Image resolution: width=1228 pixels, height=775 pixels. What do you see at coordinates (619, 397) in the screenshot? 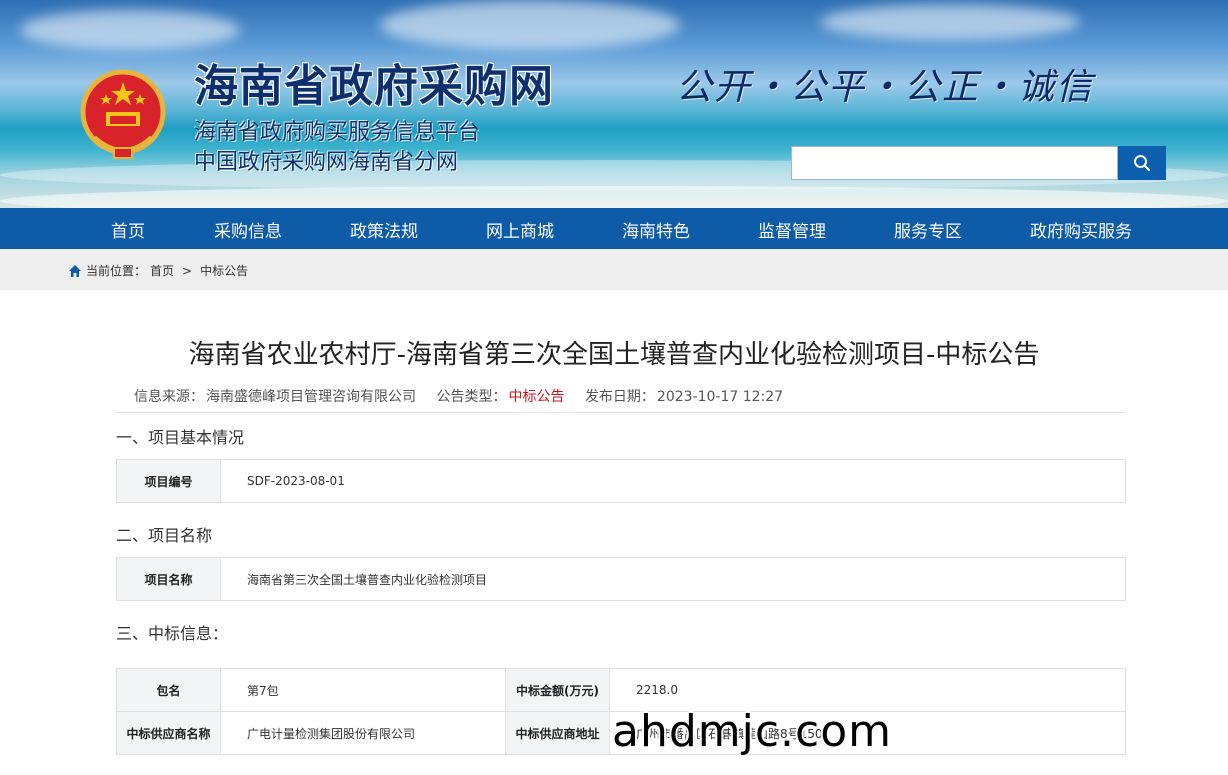
I see `date-label: 发布日期：` at bounding box center [619, 397].